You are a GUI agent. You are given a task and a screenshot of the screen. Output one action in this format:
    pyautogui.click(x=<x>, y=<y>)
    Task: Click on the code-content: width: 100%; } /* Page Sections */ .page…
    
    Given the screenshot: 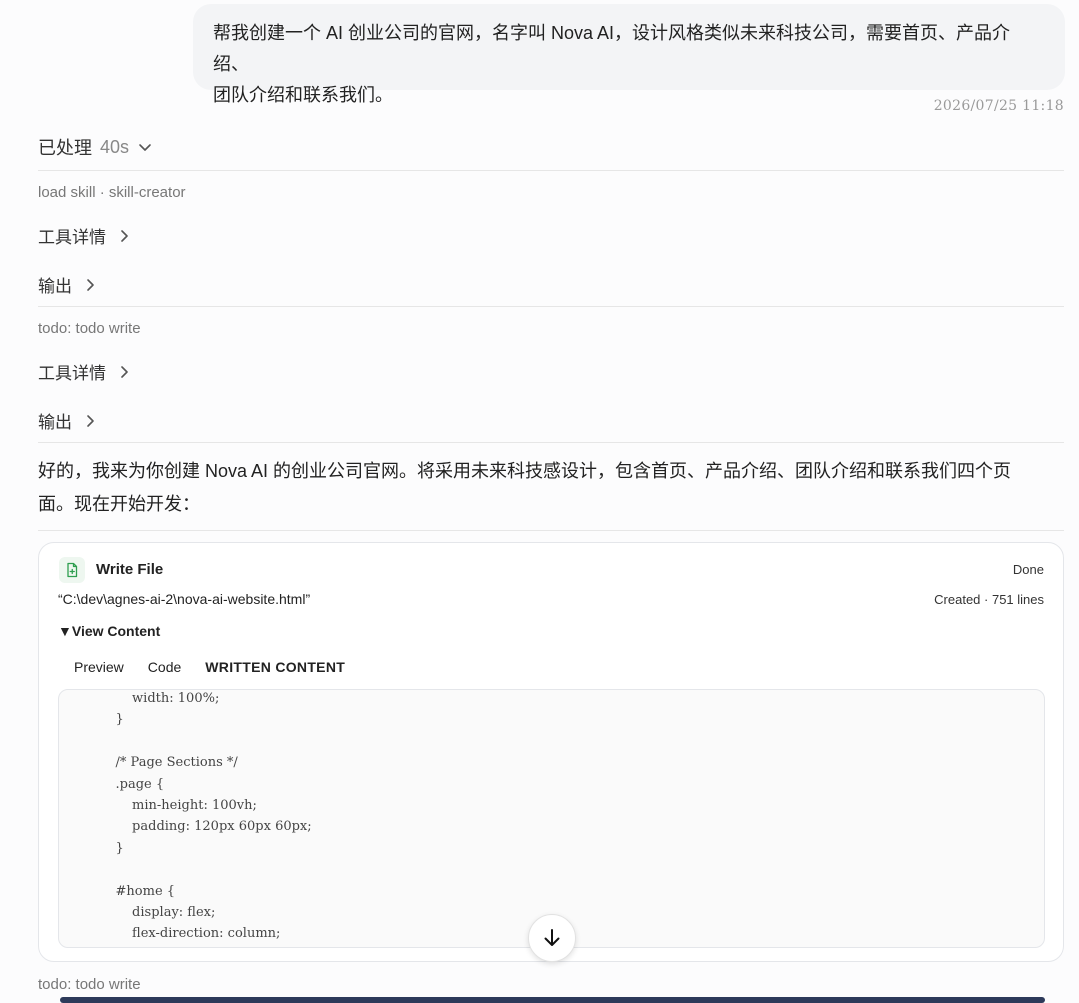 What is the action you would take?
    pyautogui.click(x=213, y=816)
    